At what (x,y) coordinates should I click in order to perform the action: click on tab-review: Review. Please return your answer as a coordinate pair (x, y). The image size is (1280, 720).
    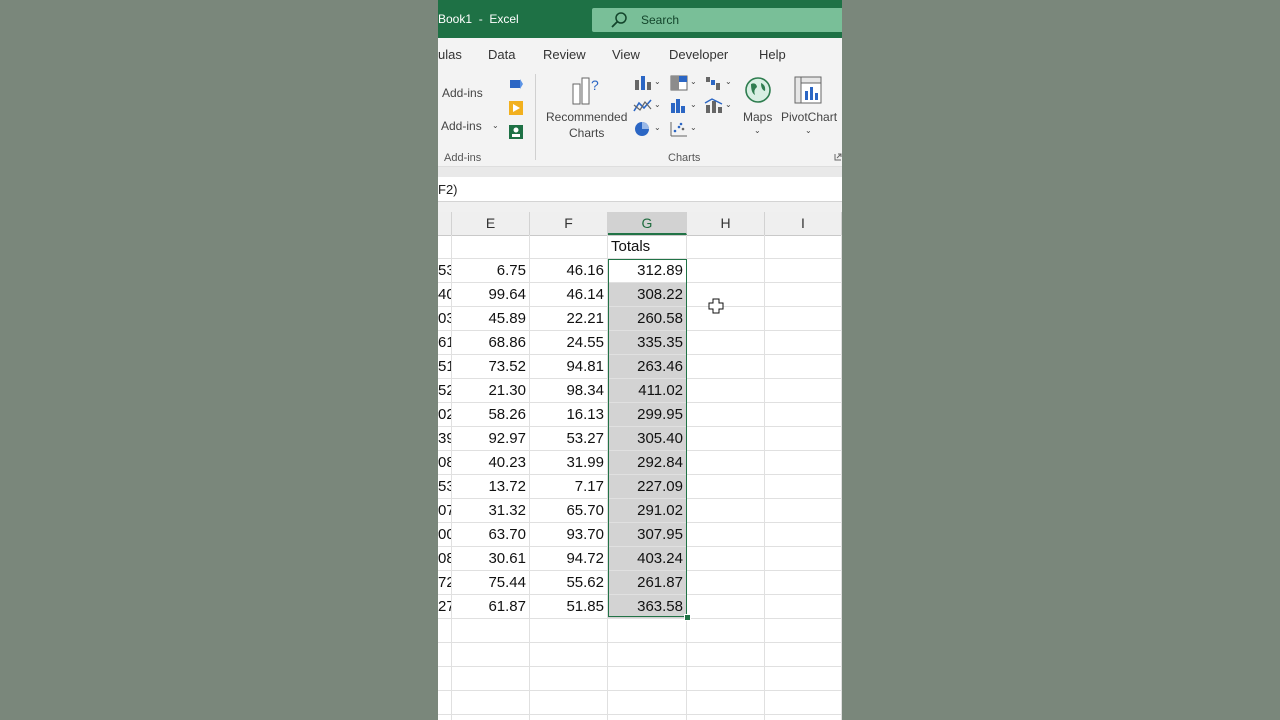
    Looking at the image, I should click on (564, 54).